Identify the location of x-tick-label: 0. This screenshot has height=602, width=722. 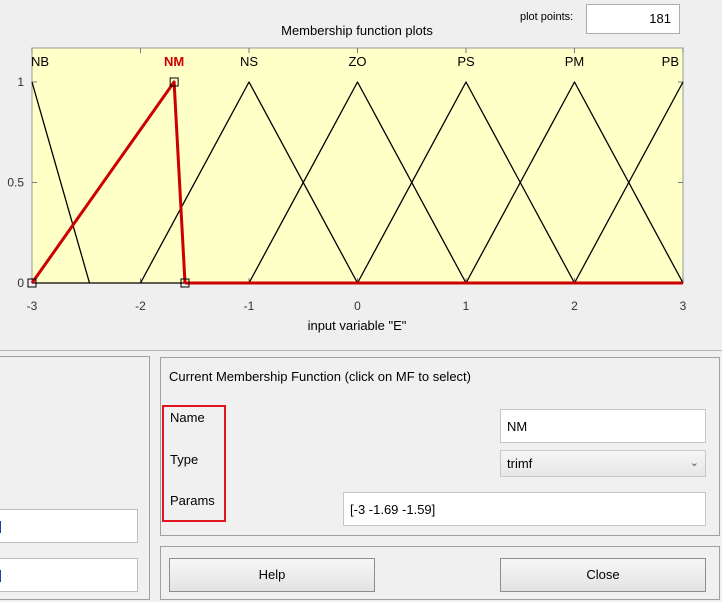
(357, 306).